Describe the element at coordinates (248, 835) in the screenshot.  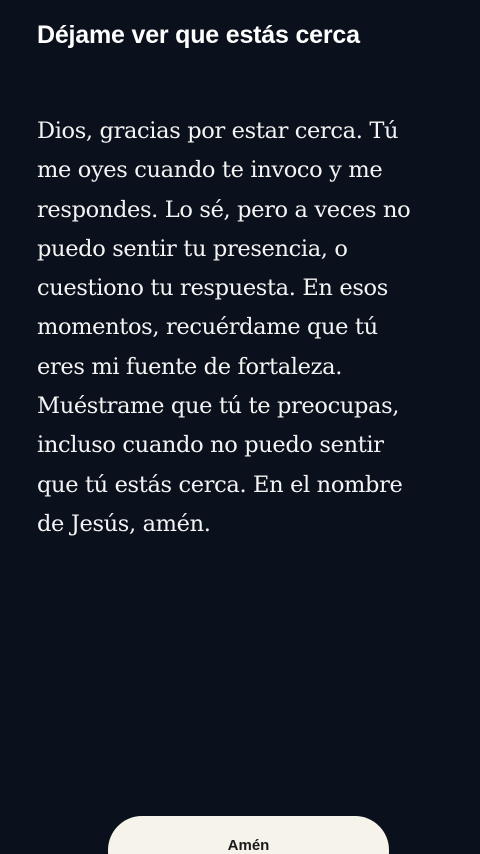
I see `amen-button: Amén` at that location.